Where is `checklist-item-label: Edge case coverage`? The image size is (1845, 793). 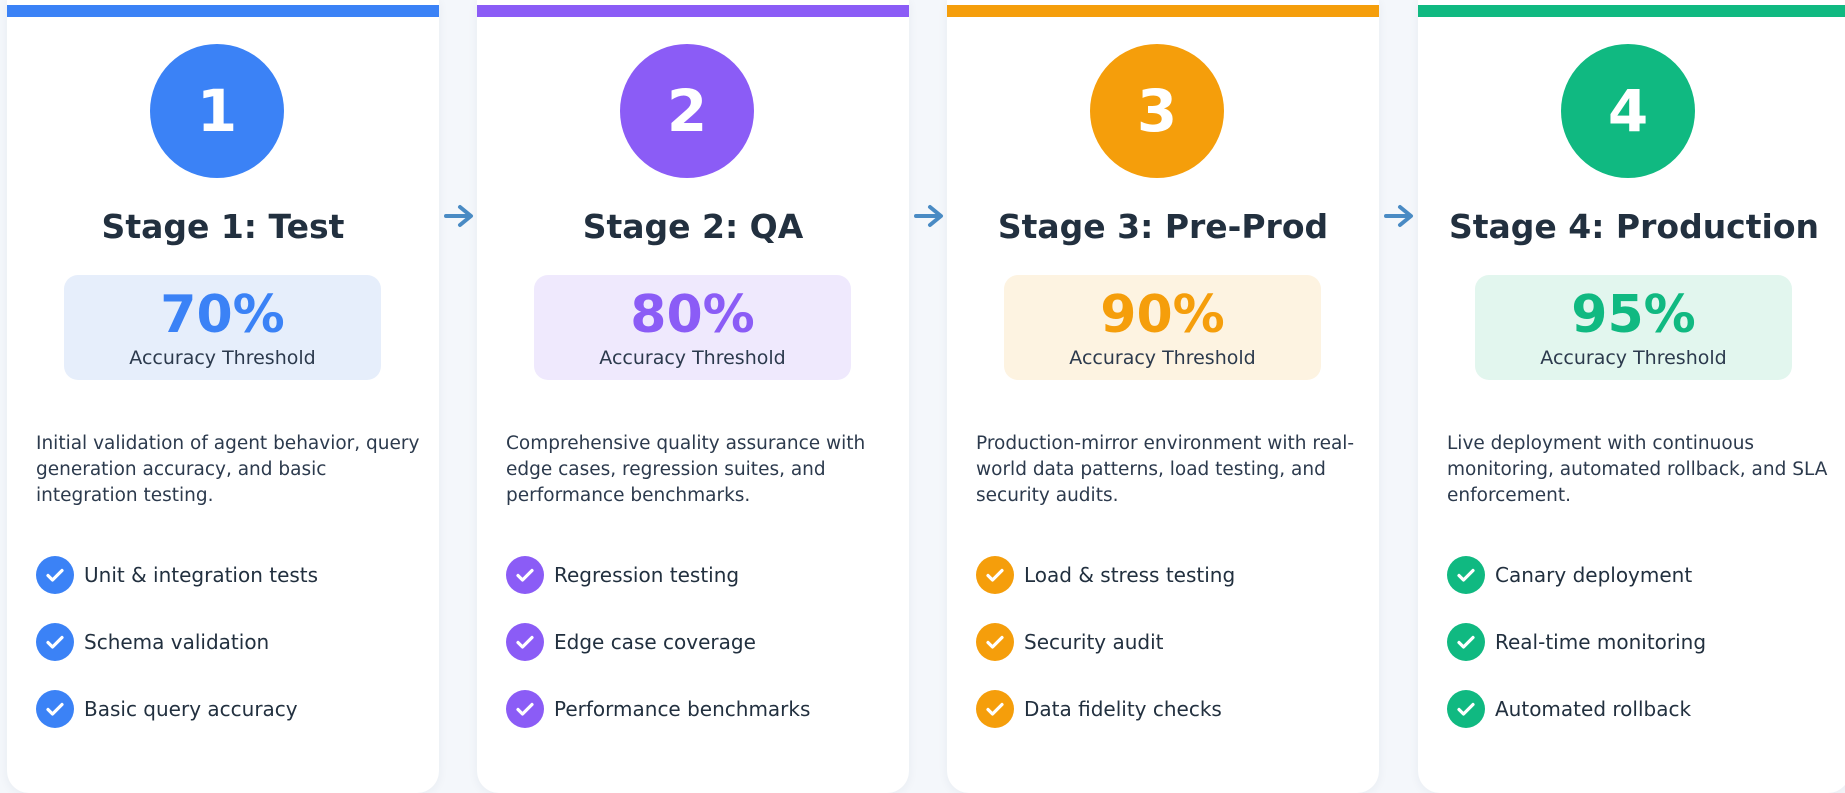
checklist-item-label: Edge case coverage is located at coordinates (655, 642).